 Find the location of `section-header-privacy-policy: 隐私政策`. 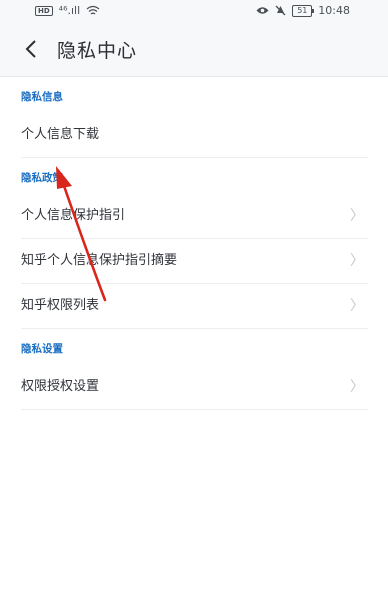

section-header-privacy-policy: 隐私政策 is located at coordinates (42, 178).